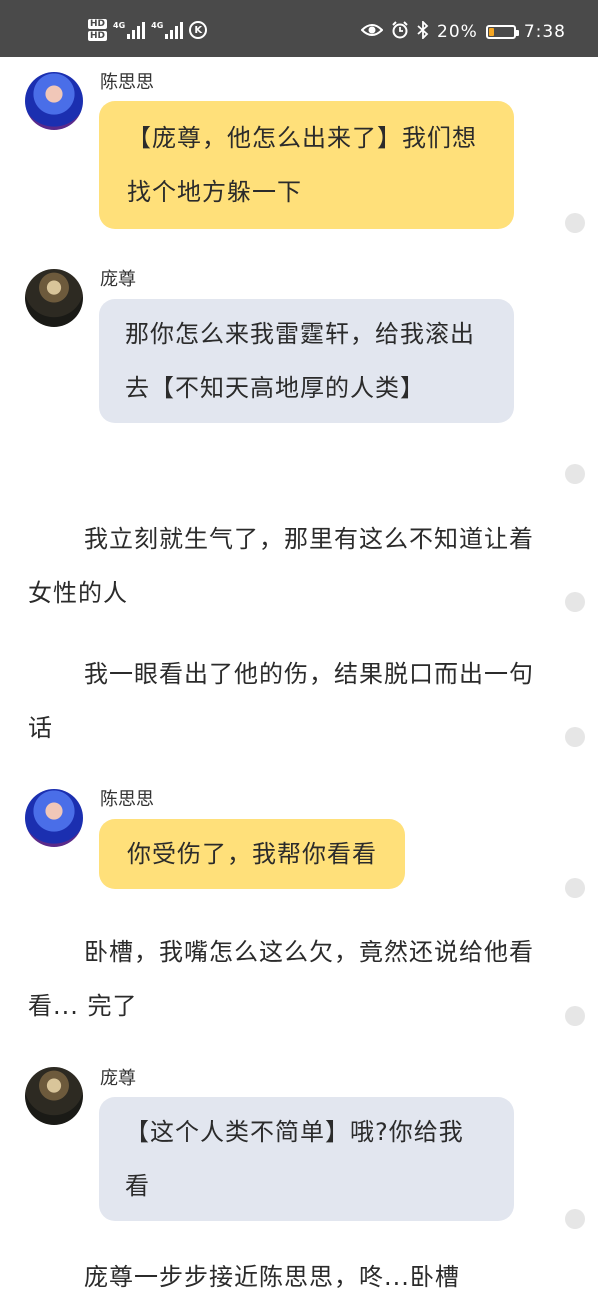 The width and height of the screenshot is (598, 1304). I want to click on eye-icon, so click(372, 32).